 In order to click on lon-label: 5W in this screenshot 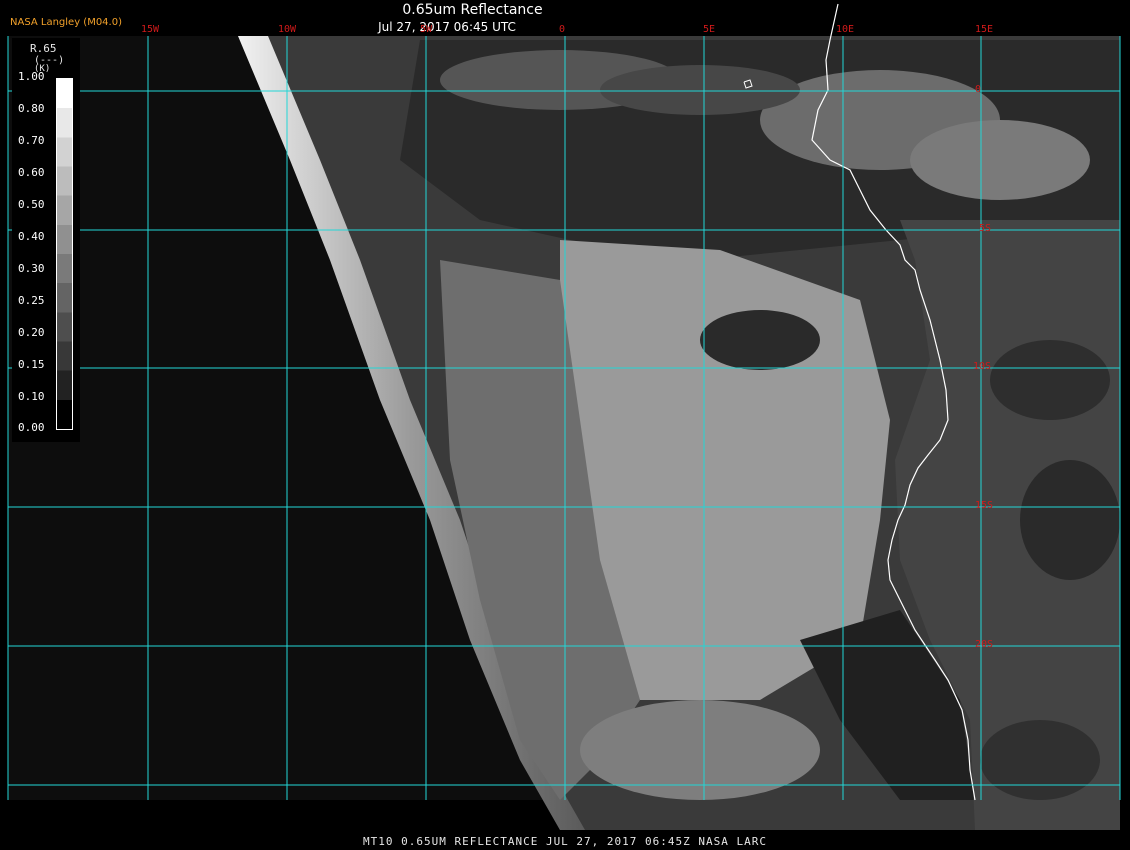, I will do `click(426, 29)`.